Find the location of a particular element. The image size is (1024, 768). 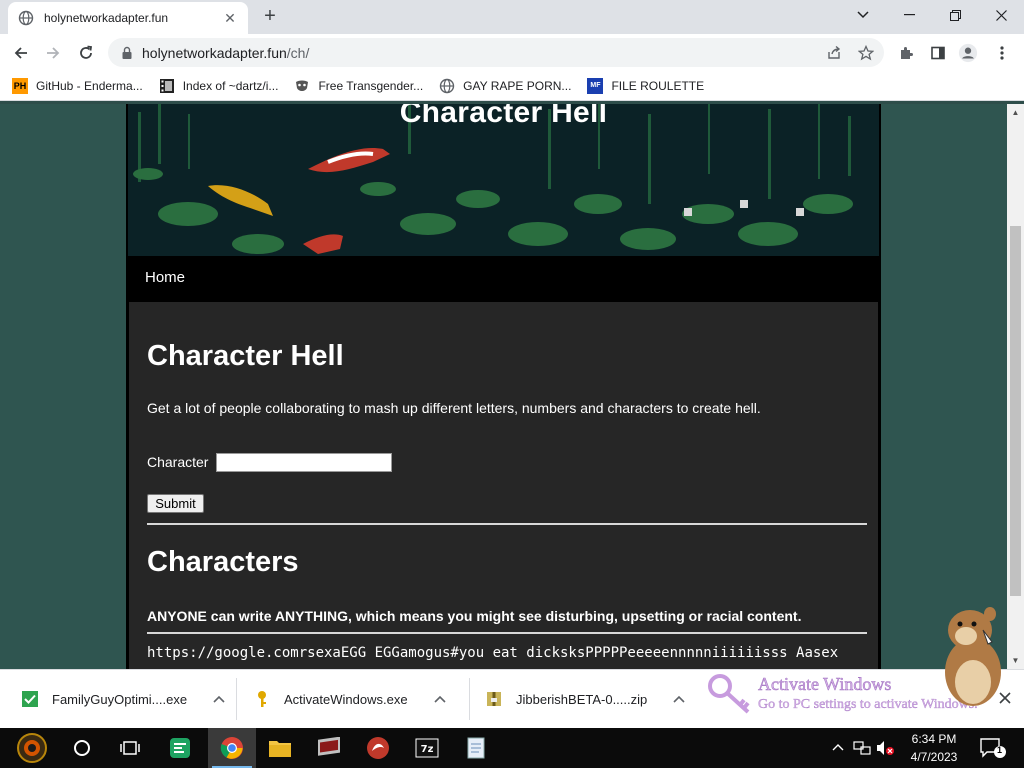

search-button is located at coordinates (82, 748).